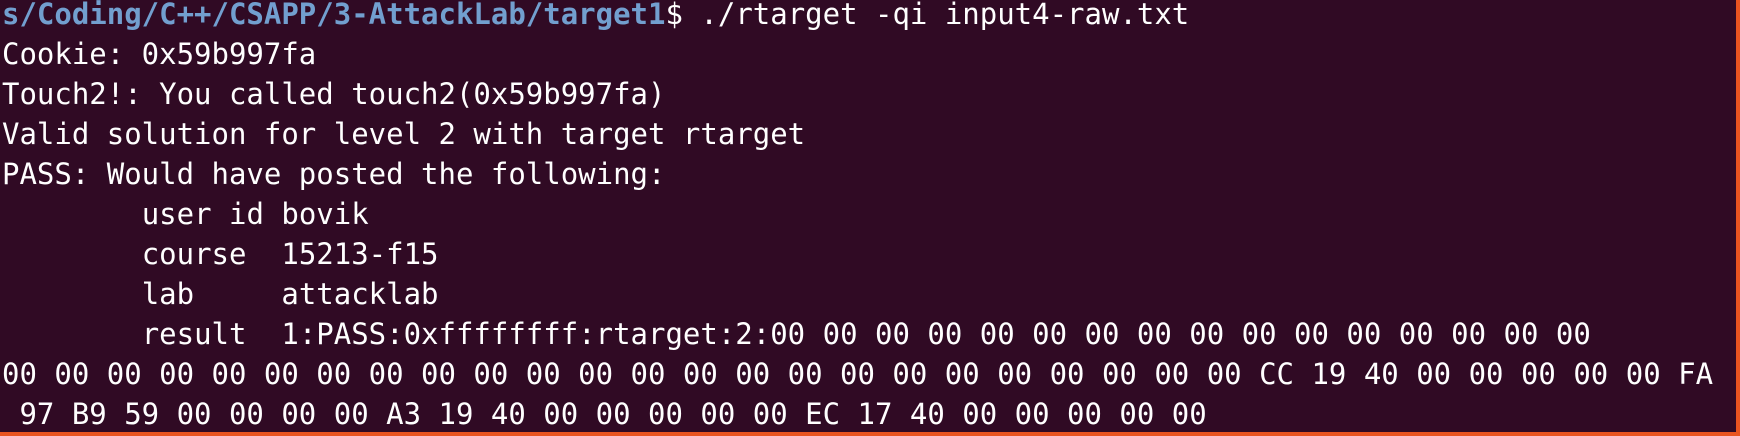 Image resolution: width=1740 pixels, height=436 pixels. Describe the element at coordinates (220, 294) in the screenshot. I see `output-line-lab: lab attacklab` at that location.